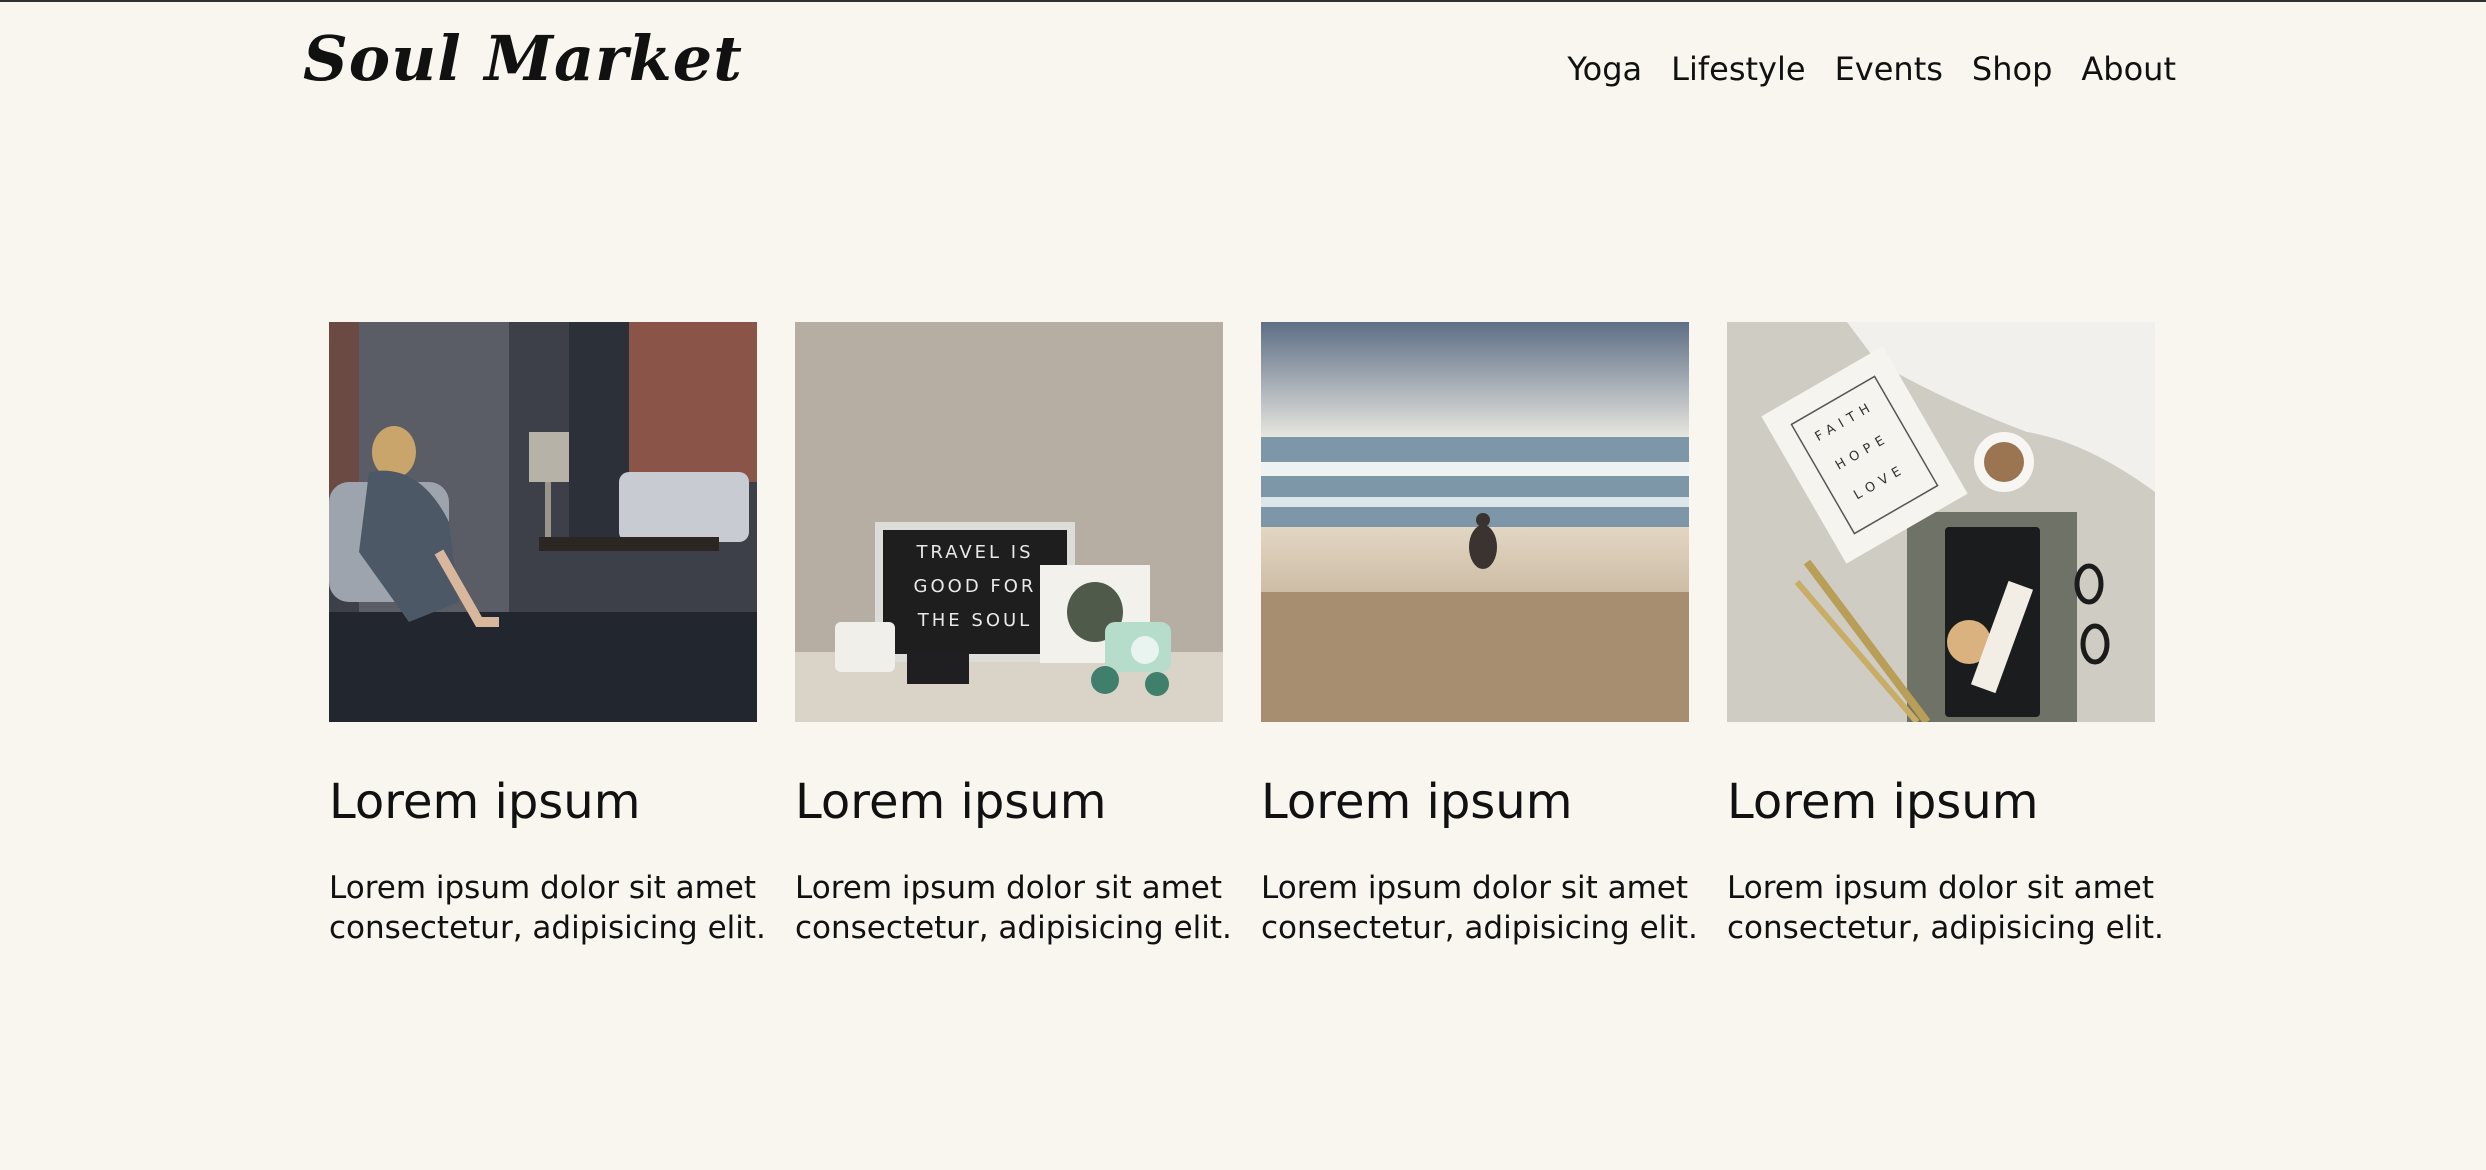 The width and height of the screenshot is (2486, 1170). Describe the element at coordinates (1604, 69) in the screenshot. I see `nav-yoga: Yoga` at that location.